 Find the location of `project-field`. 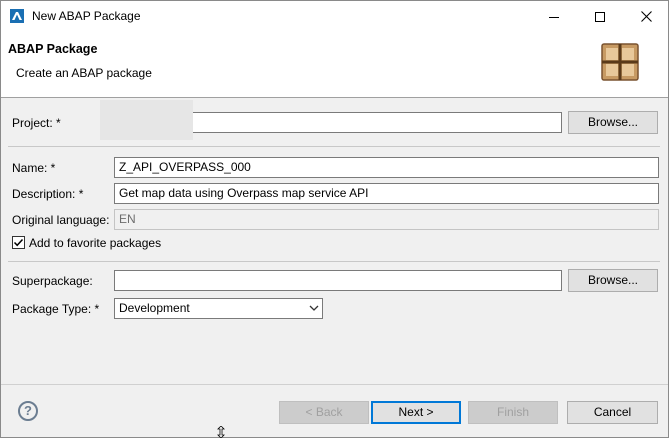

project-field is located at coordinates (377, 122).